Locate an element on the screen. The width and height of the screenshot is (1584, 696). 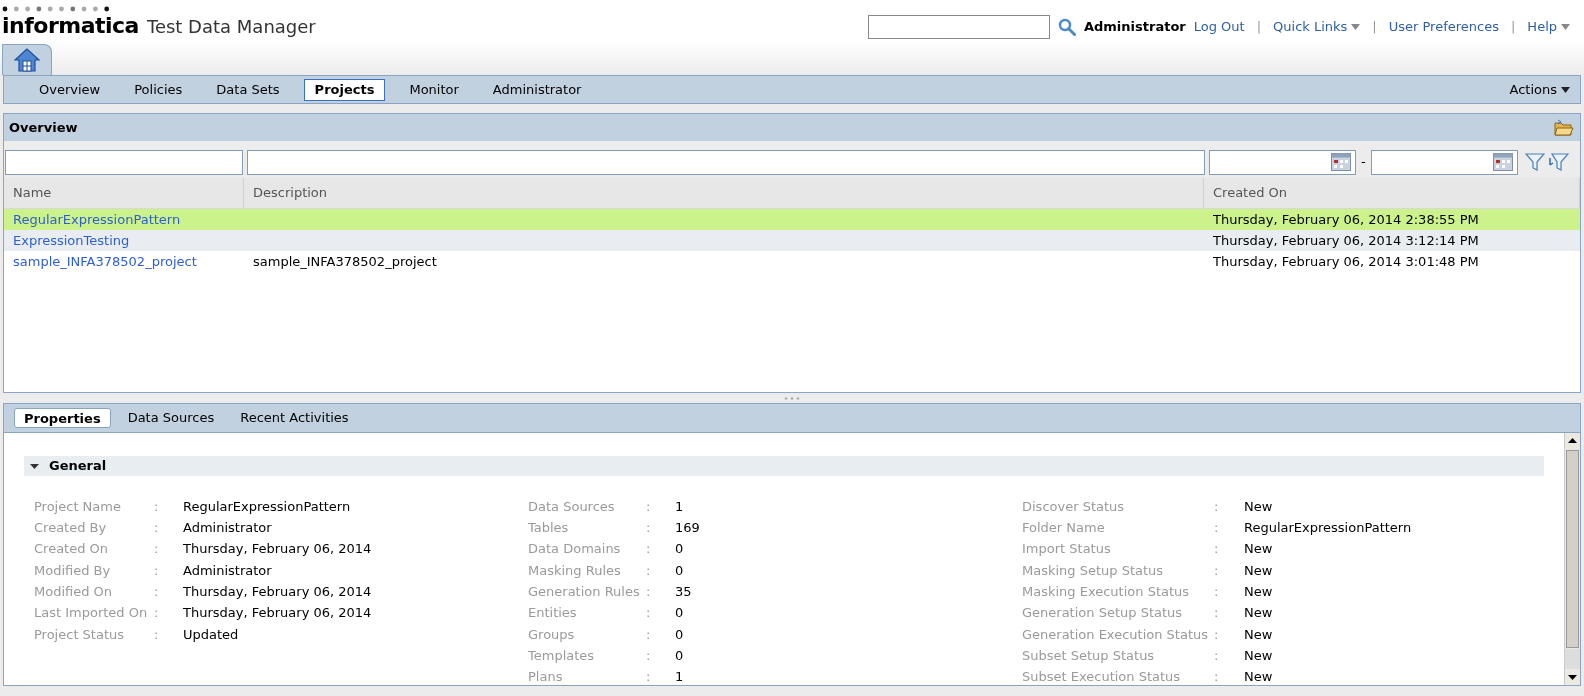
header-link: Log Out is located at coordinates (1219, 27).